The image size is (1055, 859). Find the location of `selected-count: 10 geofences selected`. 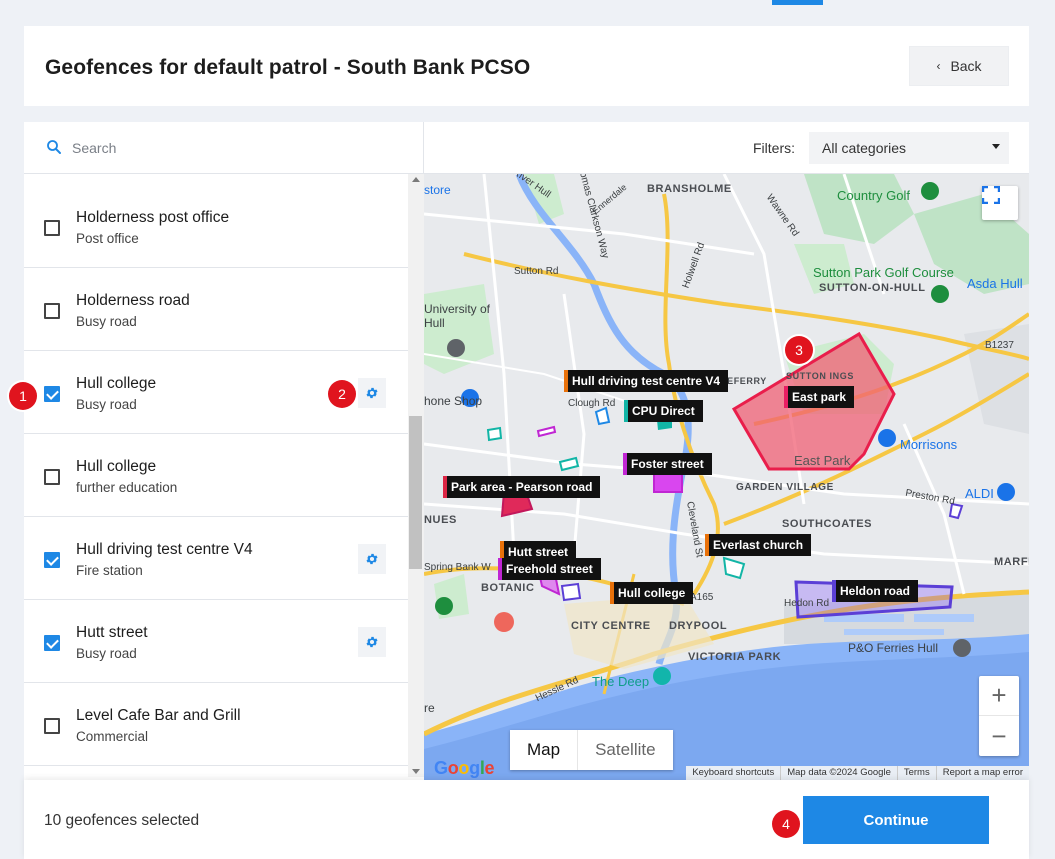

selected-count: 10 geofences selected is located at coordinates (122, 820).